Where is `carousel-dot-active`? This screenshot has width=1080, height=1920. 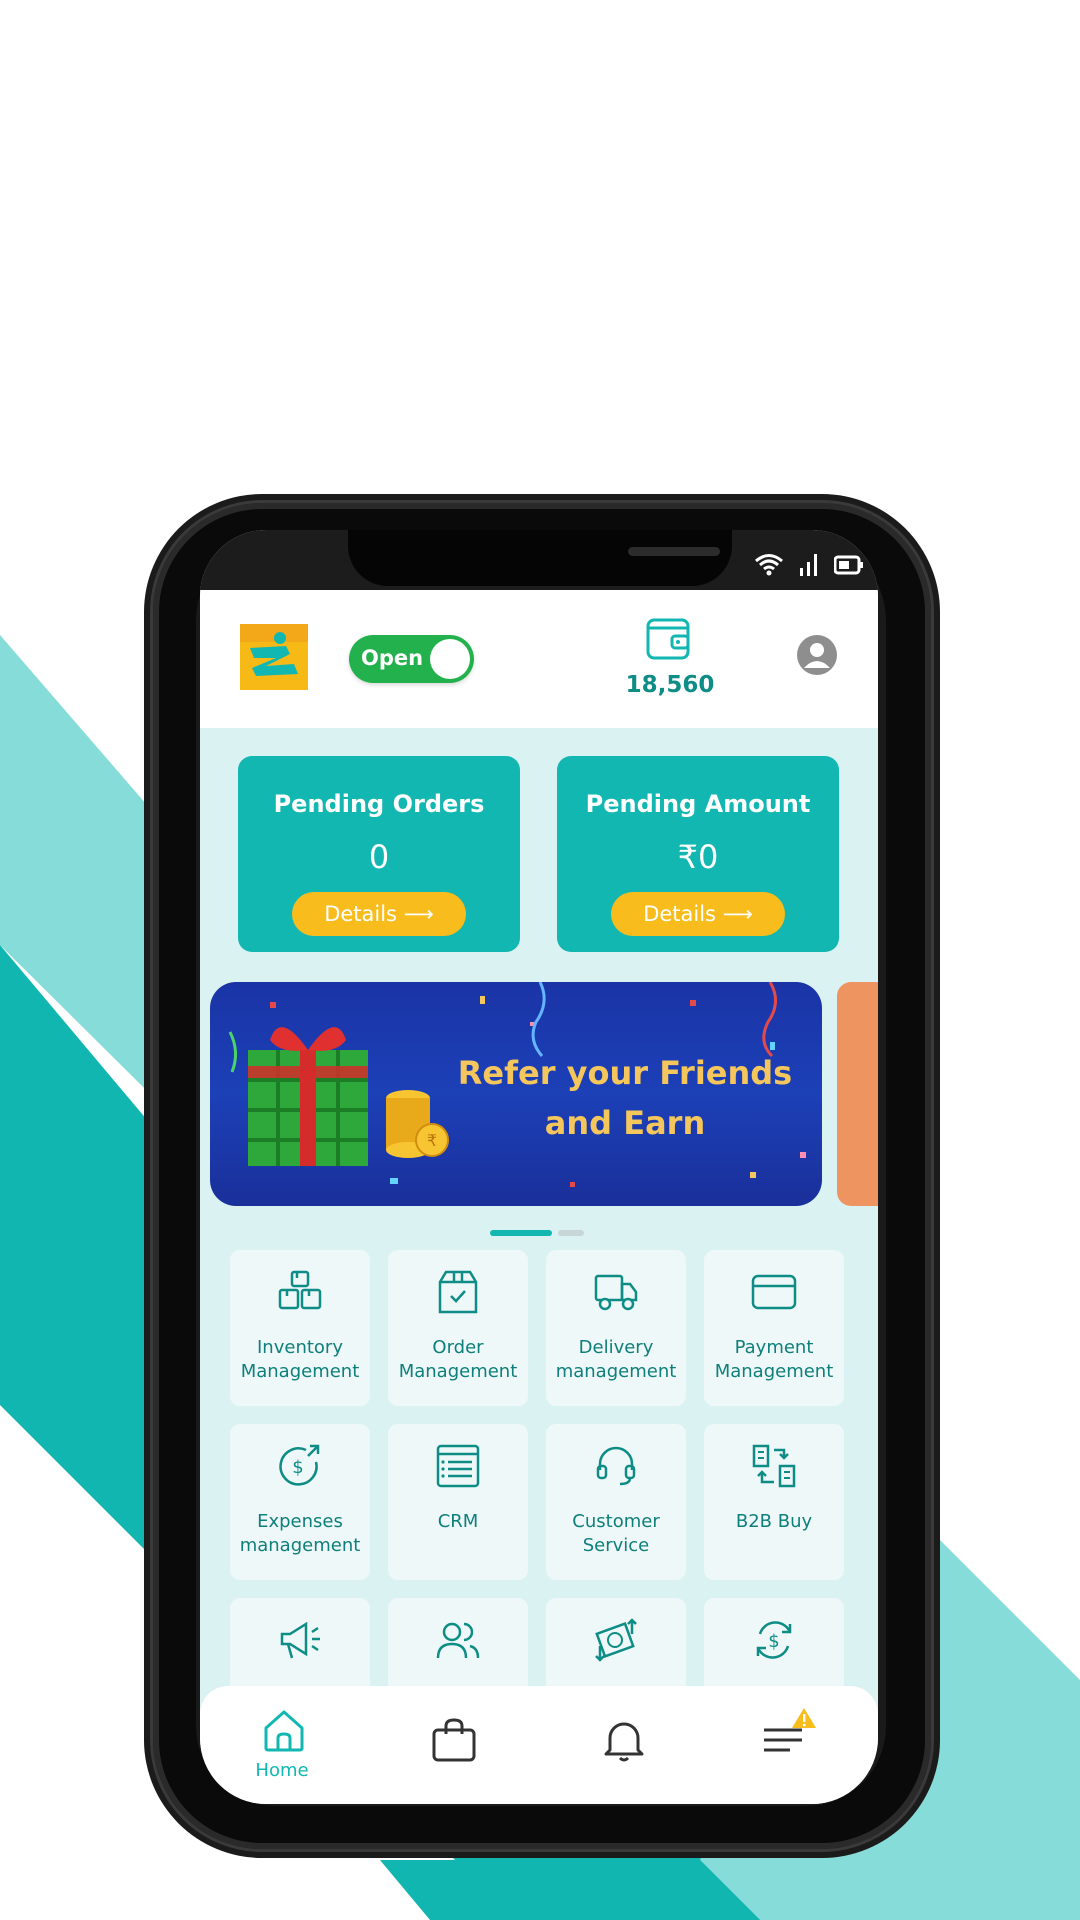 carousel-dot-active is located at coordinates (521, 1233).